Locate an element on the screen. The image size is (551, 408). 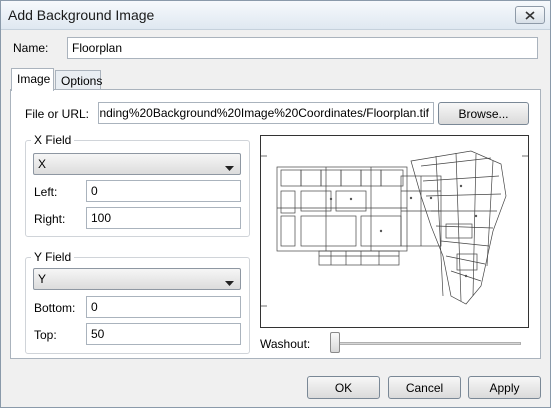
washout-slider-thumb is located at coordinates (335, 342).